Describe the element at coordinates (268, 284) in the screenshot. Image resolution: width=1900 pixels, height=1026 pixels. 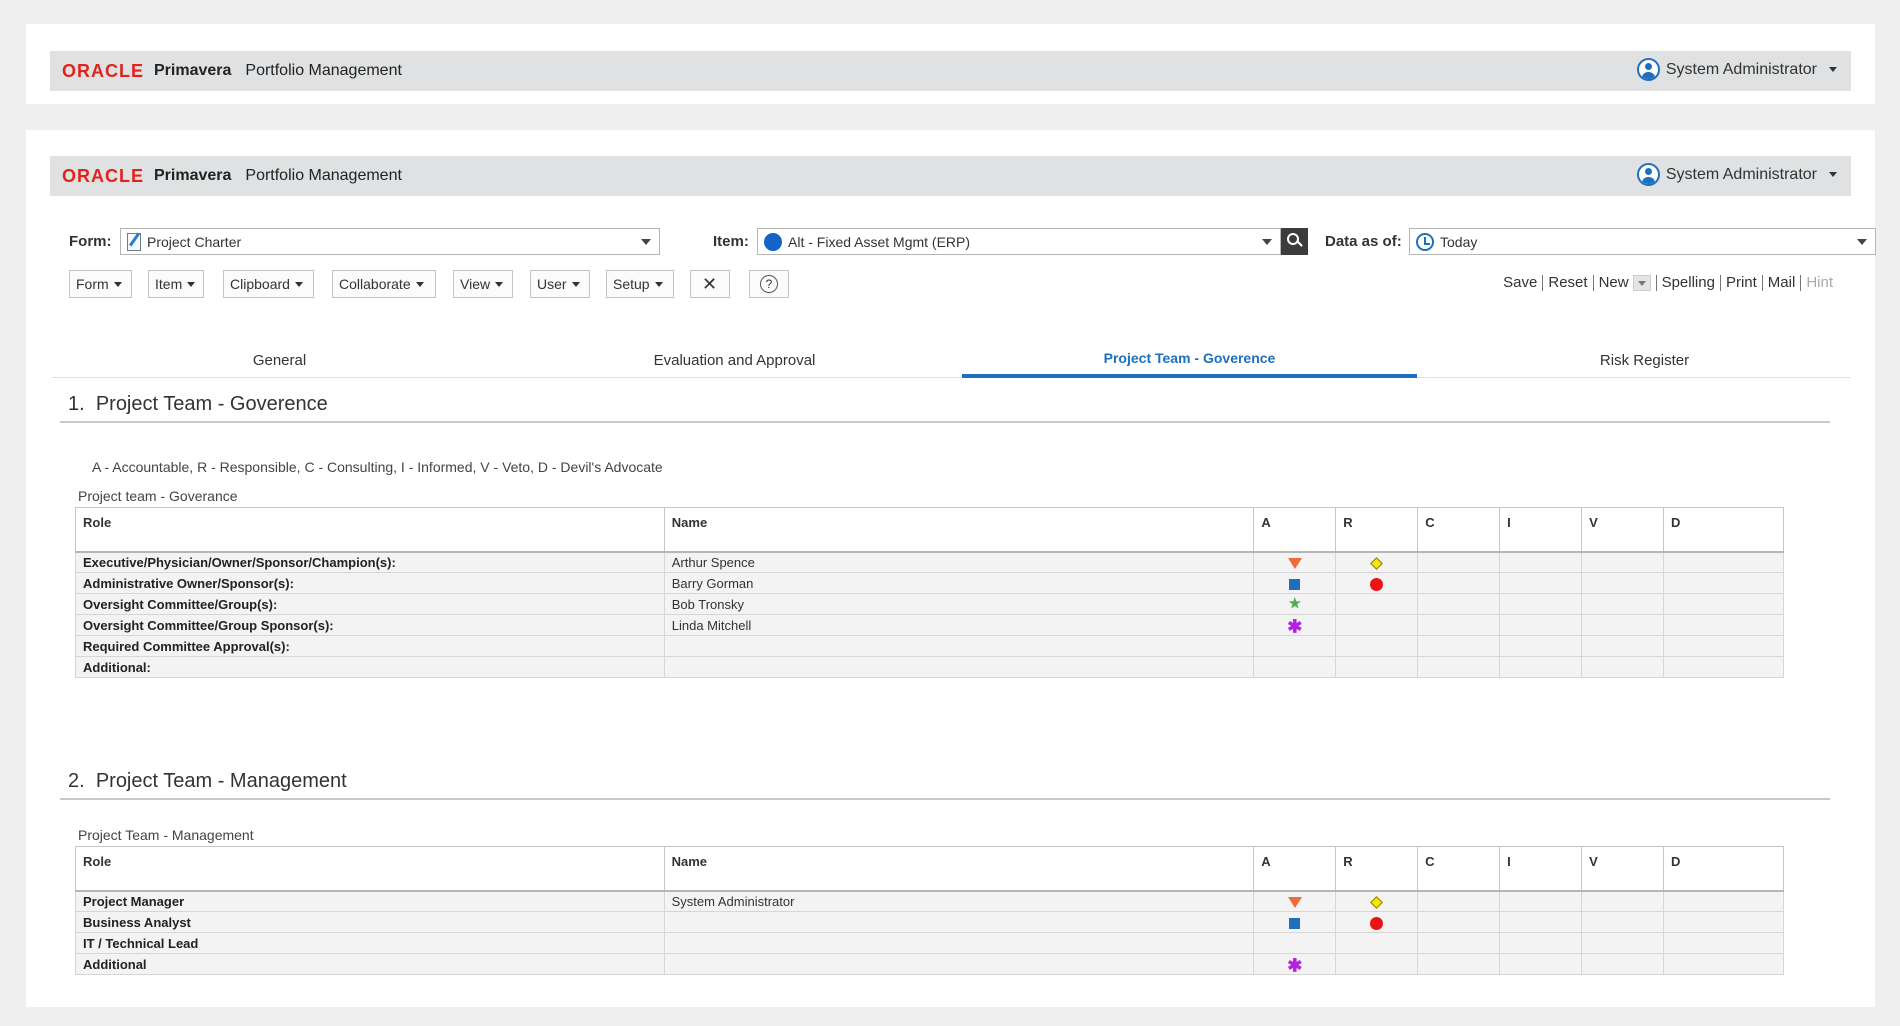
I see `clipboard-menu-button: Clipboard` at that location.